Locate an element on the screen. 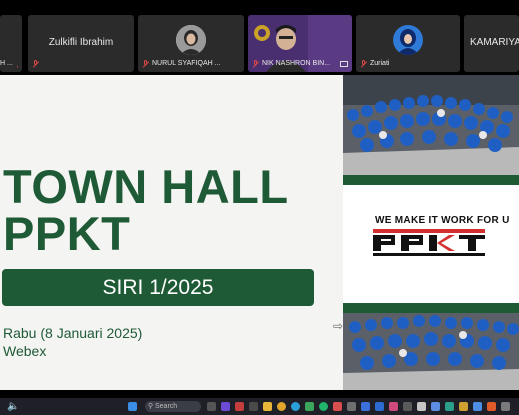 This screenshot has height=415, width=519. participant-tile: Zulkifli Ibrahim is located at coordinates (81, 43).